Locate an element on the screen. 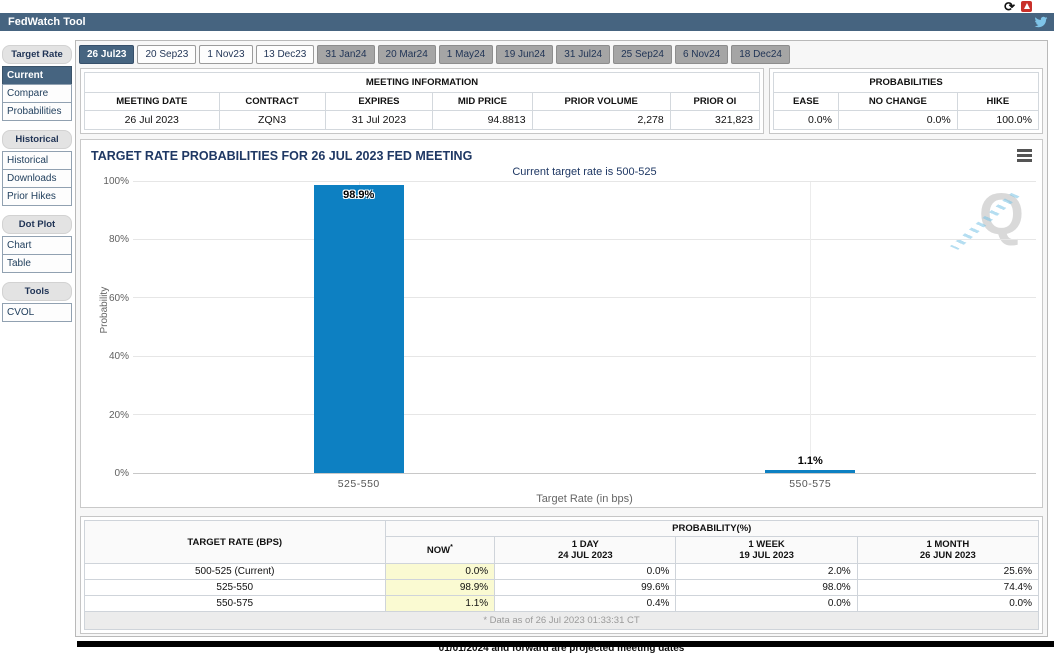 This screenshot has width=1054, height=654. probability-row: 500-525 (Current)0.0%0.0%2.0%25.6% is located at coordinates (562, 572).